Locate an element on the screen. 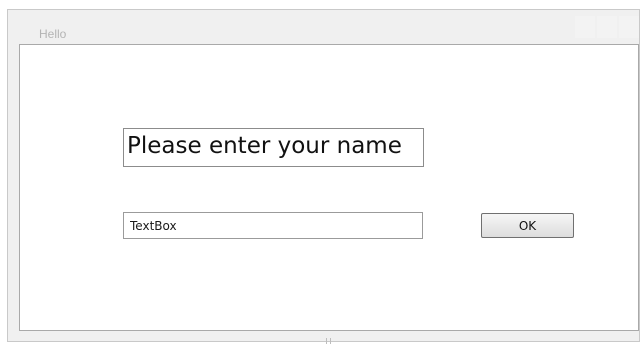 The width and height of the screenshot is (643, 346). title-bar: Hello is located at coordinates (323, 27).